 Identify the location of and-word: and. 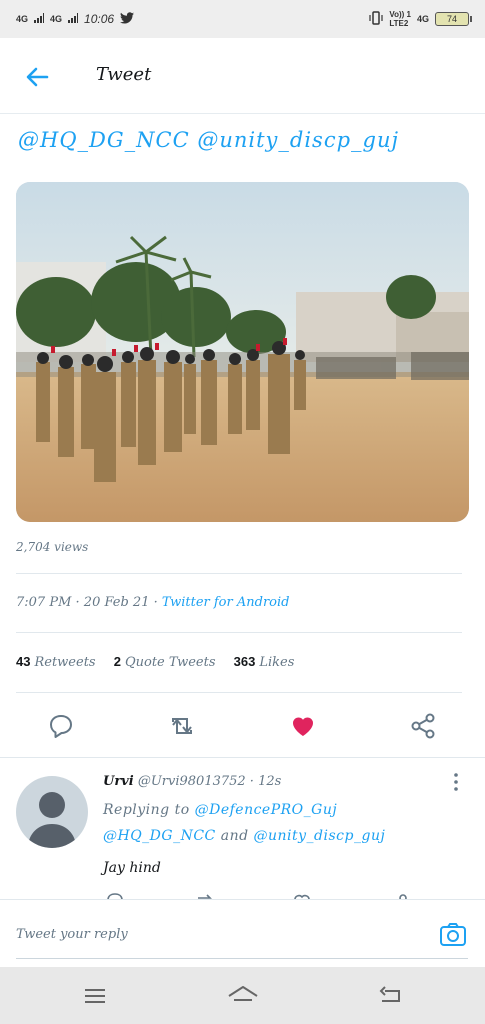
(234, 836).